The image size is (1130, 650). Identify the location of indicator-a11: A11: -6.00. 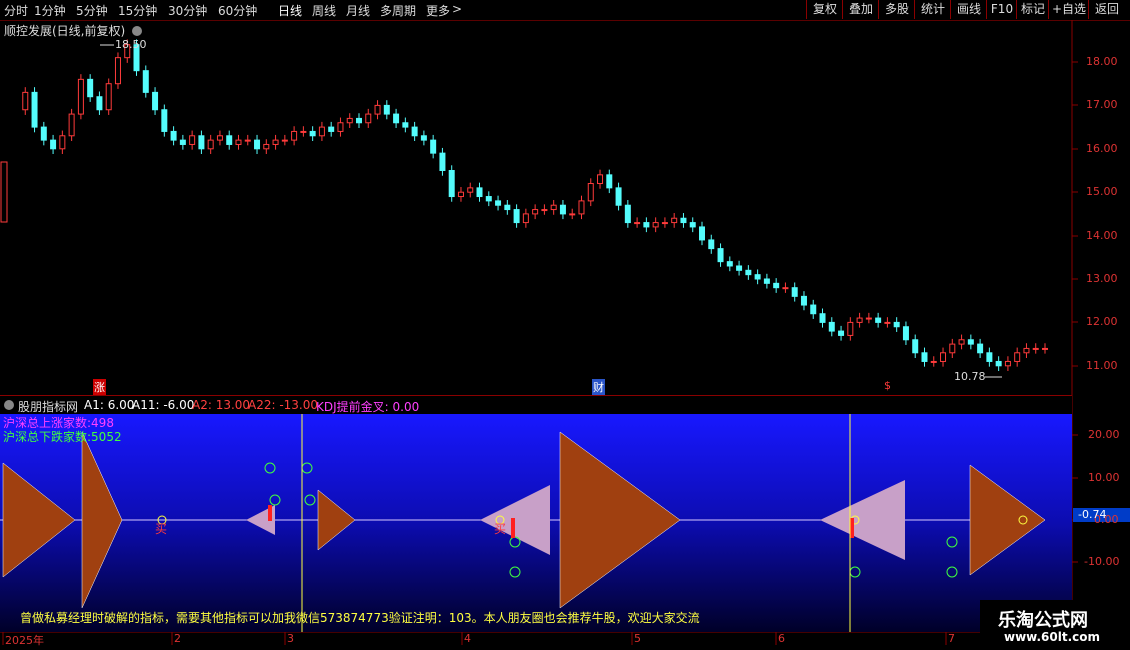
(163, 405).